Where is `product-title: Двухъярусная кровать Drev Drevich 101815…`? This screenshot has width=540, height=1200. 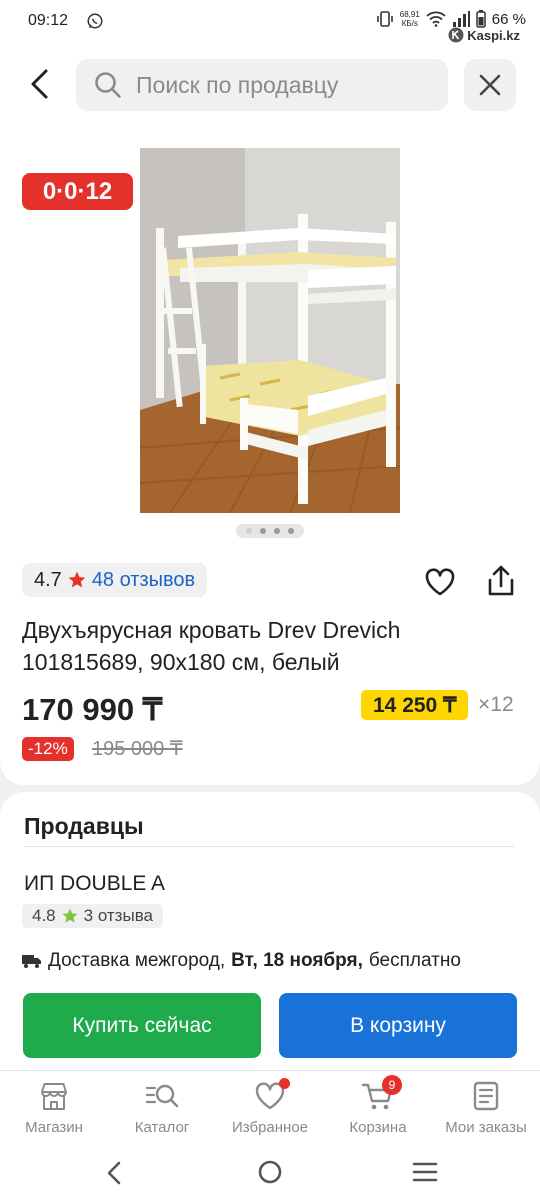
product-title: Двухъярусная кровать Drev Drevich 101815… is located at coordinates (211, 646).